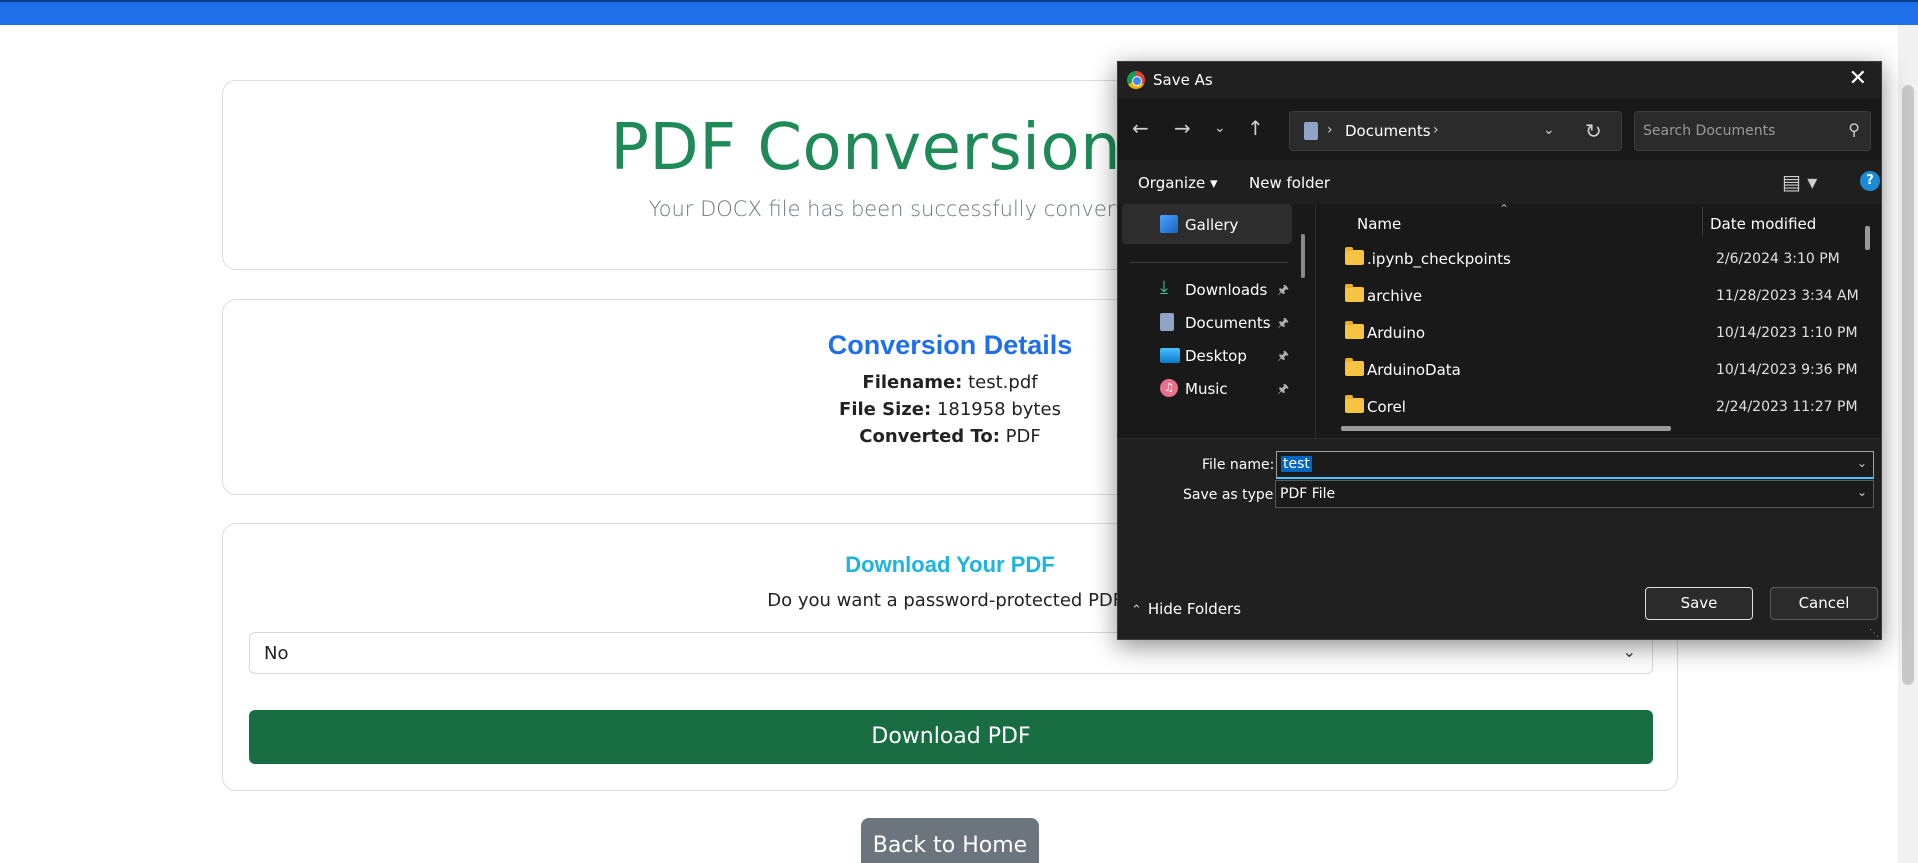 Image resolution: width=1918 pixels, height=863 pixels. Describe the element at coordinates (1499, 182) in the screenshot. I see `dialog-toolbar: Organize ▾ New folder ▤ ▾ ?` at that location.